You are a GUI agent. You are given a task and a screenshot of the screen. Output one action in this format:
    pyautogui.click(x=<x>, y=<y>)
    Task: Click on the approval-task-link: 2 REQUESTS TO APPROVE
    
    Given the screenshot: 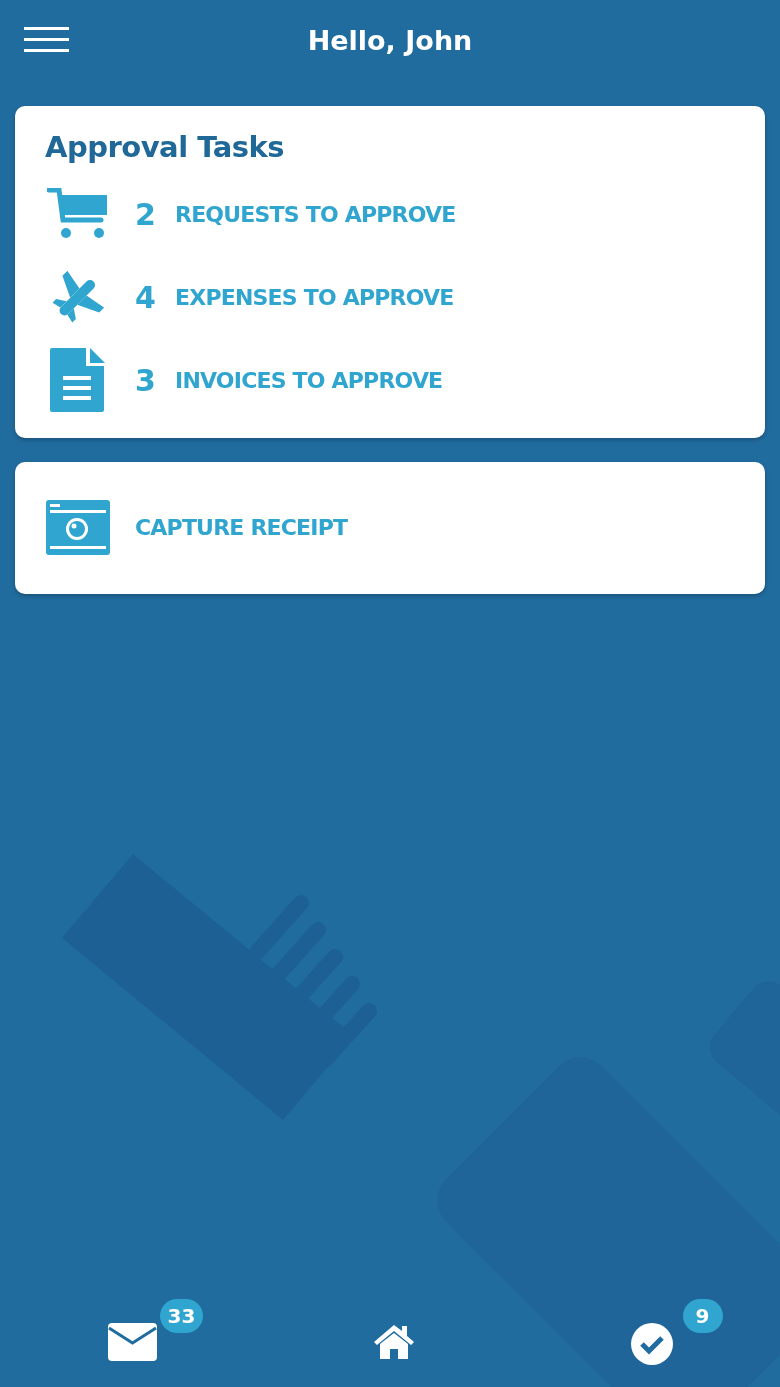 What is the action you would take?
    pyautogui.click(x=250, y=214)
    